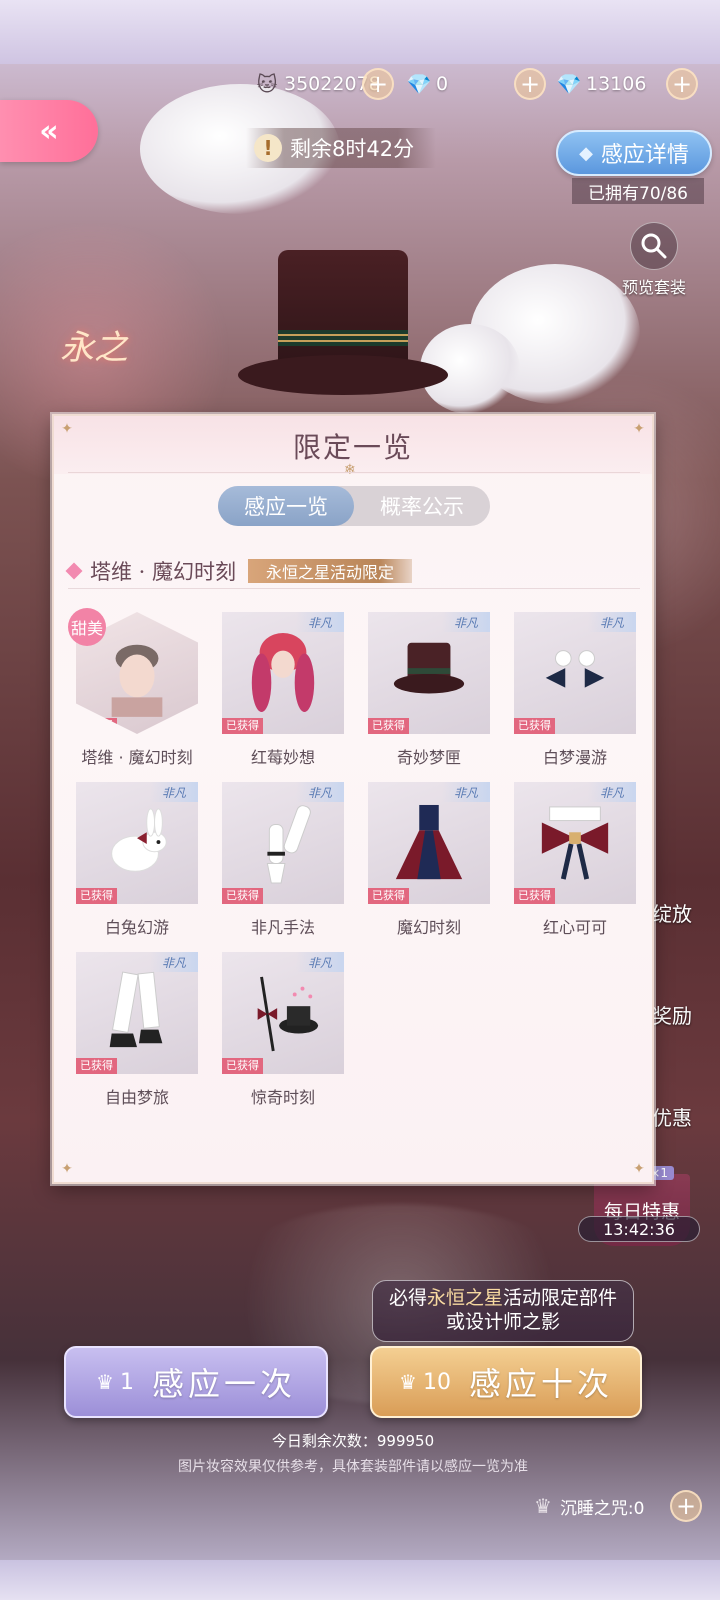 The width and height of the screenshot is (720, 1600). What do you see at coordinates (282, 927) in the screenshot?
I see `item-name: 非凡手法` at bounding box center [282, 927].